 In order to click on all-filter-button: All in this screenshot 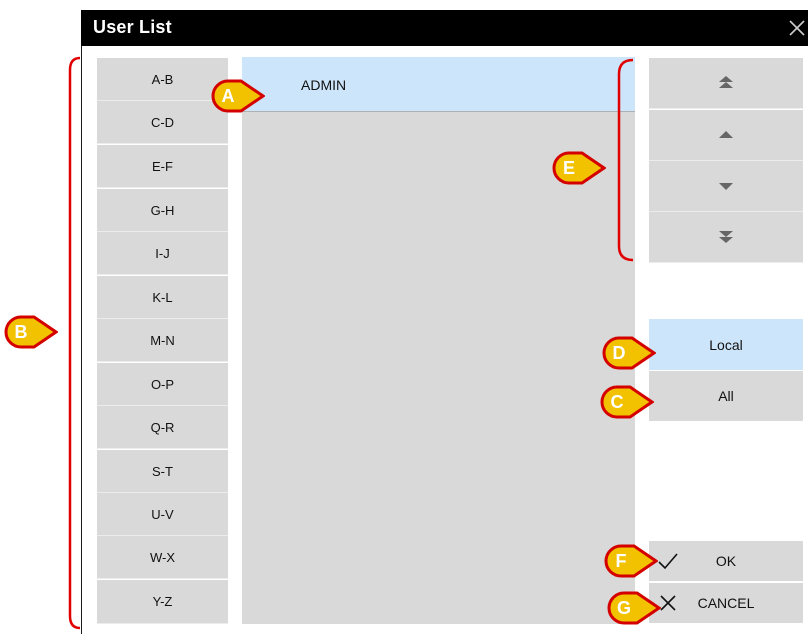, I will do `click(726, 396)`.